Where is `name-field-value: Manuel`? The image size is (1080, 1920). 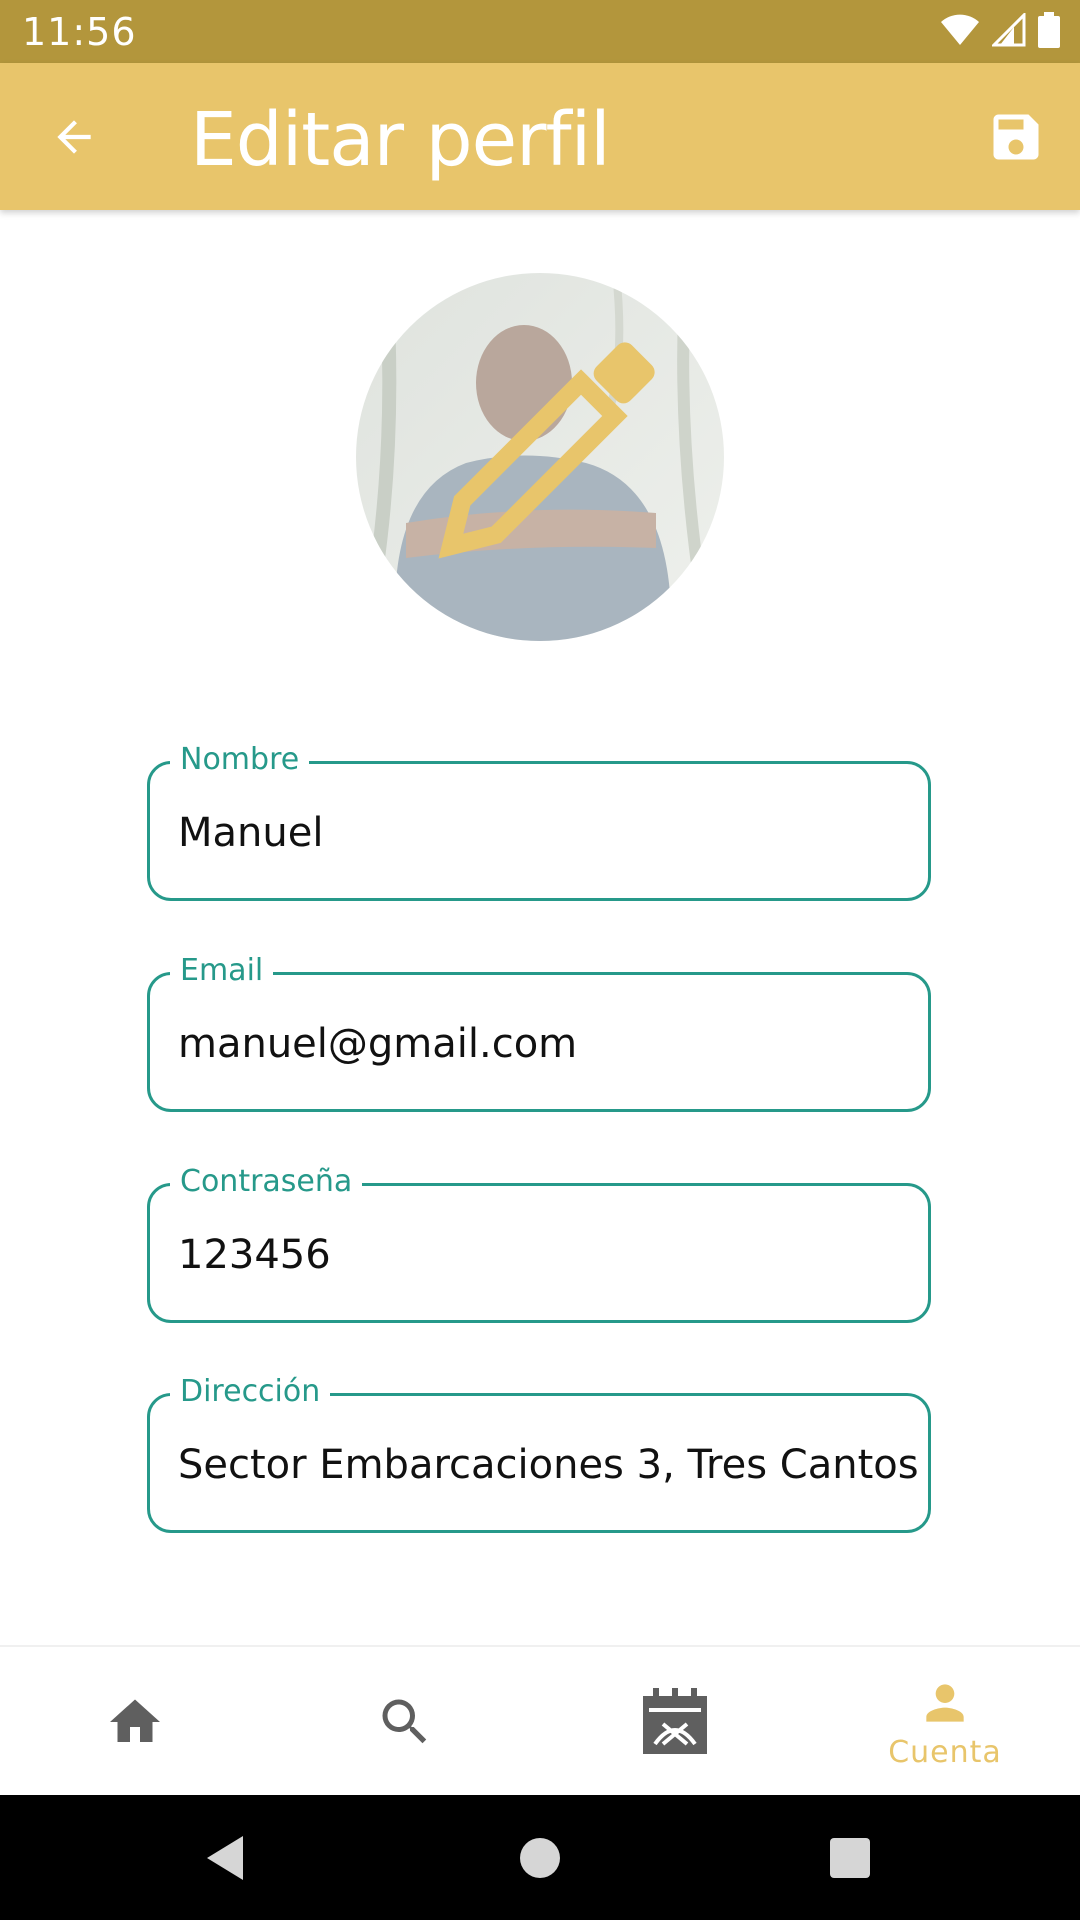 name-field-value: Manuel is located at coordinates (539, 833).